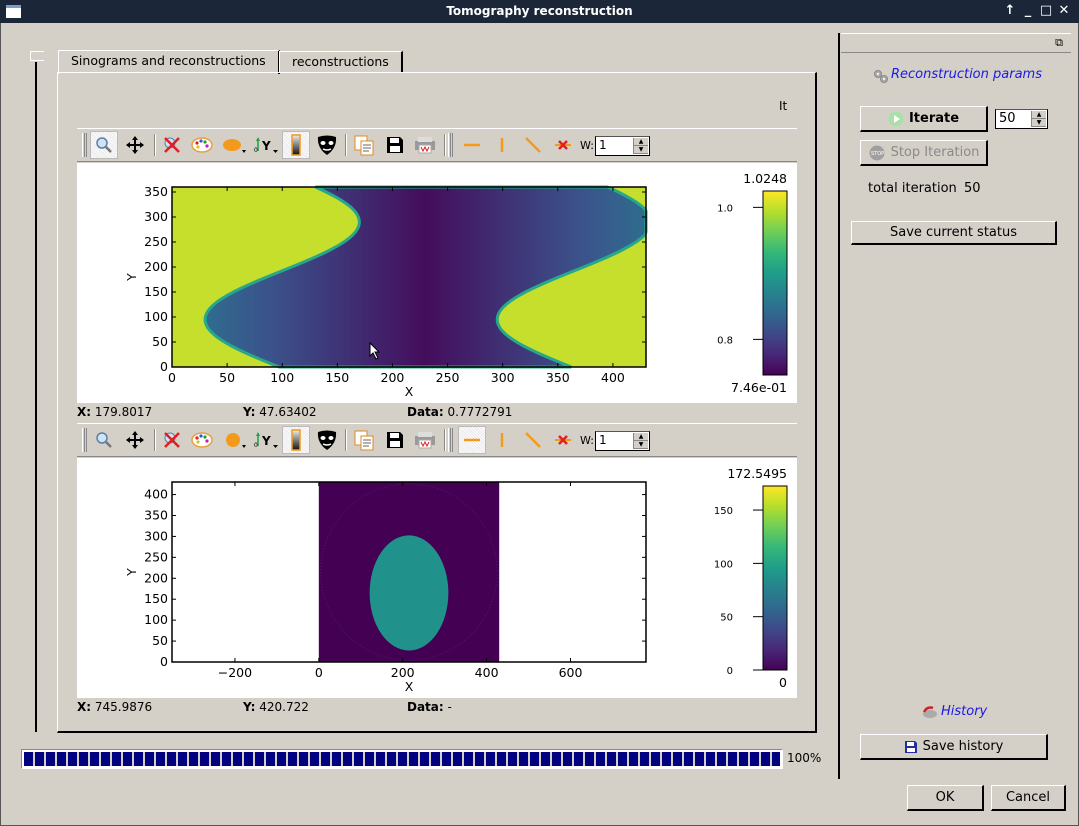  I want to click on y-tick-label: 250, so click(156, 241).